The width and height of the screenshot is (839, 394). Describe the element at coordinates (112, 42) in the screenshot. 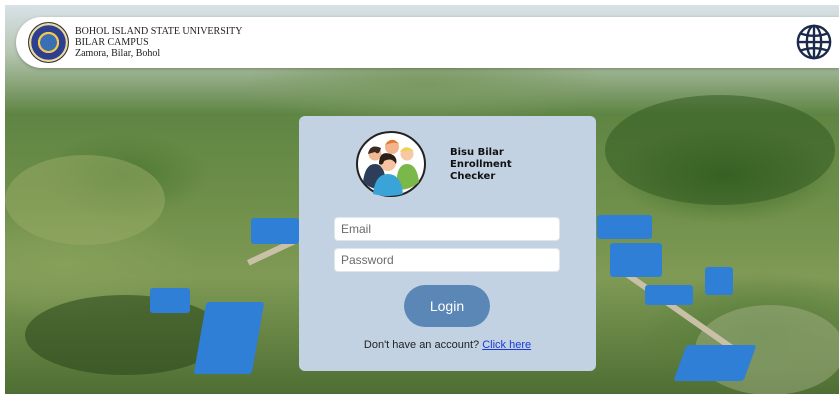

I see `campus-name: BILAR CAMPUS` at that location.